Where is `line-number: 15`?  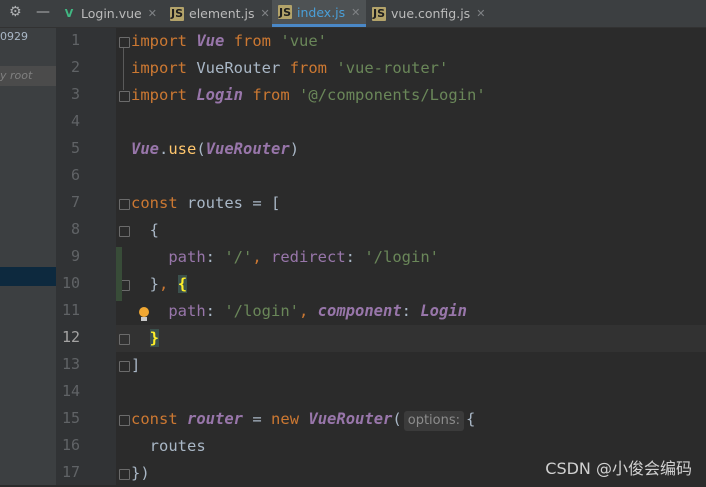
line-number: 15 is located at coordinates (70, 418).